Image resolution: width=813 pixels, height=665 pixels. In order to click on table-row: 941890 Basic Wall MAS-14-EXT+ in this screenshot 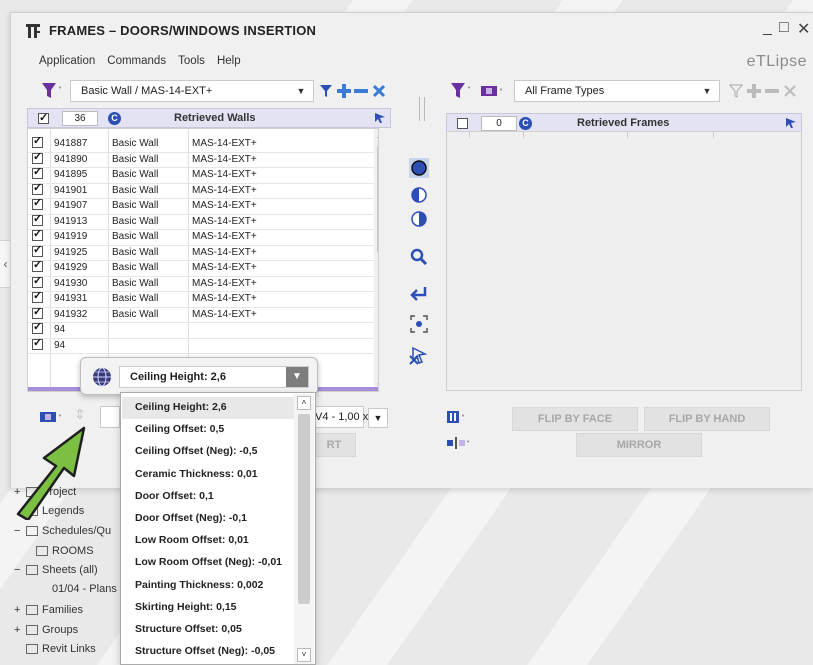, I will do `click(198, 158)`.